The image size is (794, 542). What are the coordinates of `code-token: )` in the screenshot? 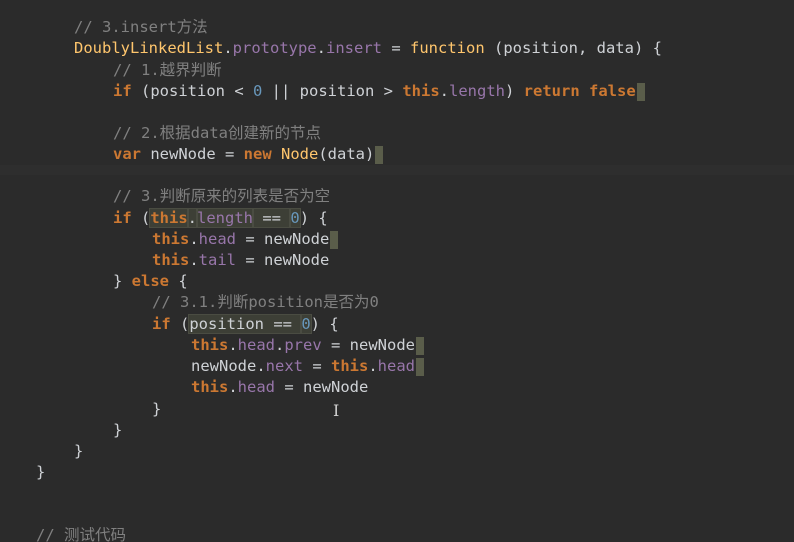 It's located at (514, 91).